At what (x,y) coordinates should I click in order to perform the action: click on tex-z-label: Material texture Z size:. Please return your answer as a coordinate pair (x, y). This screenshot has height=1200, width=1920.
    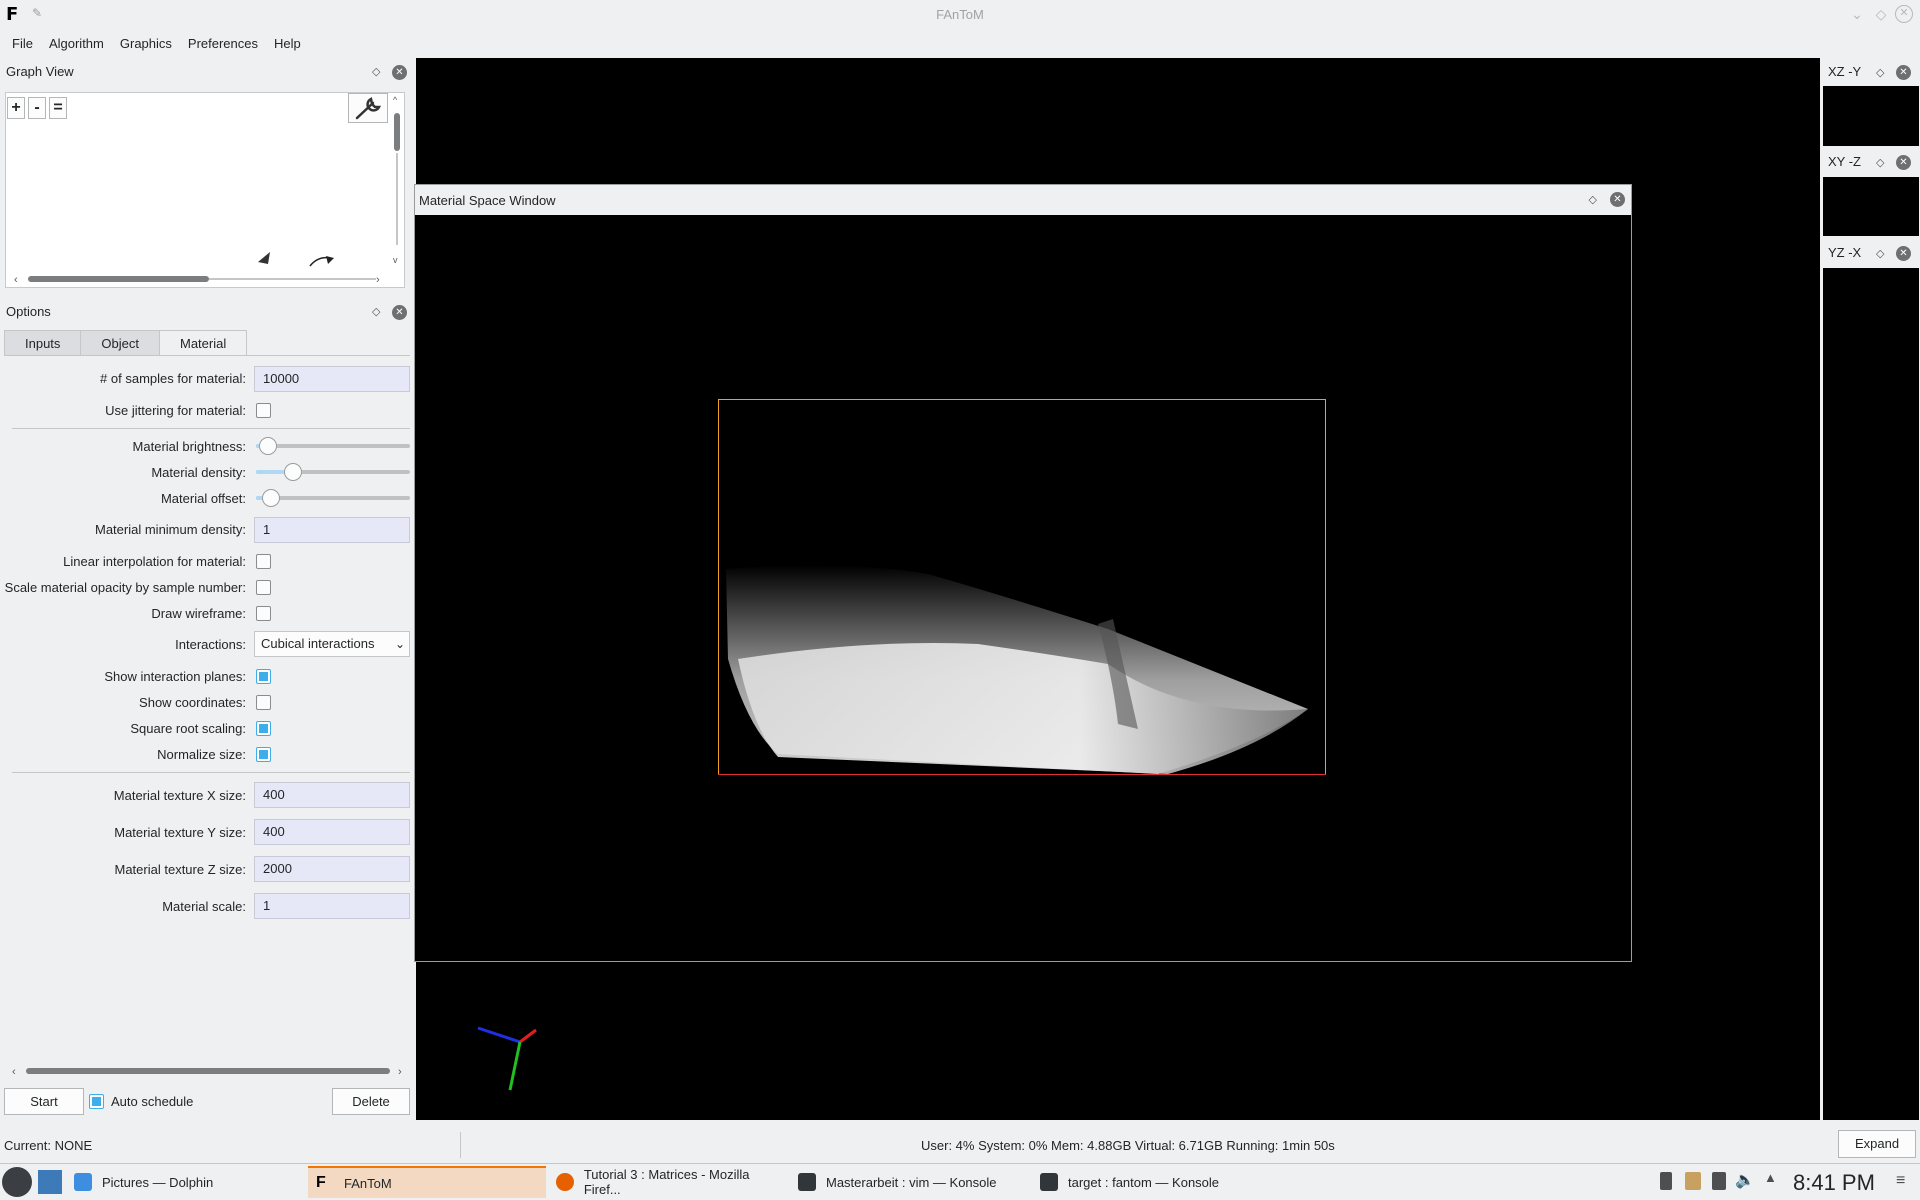
    Looking at the image, I should click on (180, 869).